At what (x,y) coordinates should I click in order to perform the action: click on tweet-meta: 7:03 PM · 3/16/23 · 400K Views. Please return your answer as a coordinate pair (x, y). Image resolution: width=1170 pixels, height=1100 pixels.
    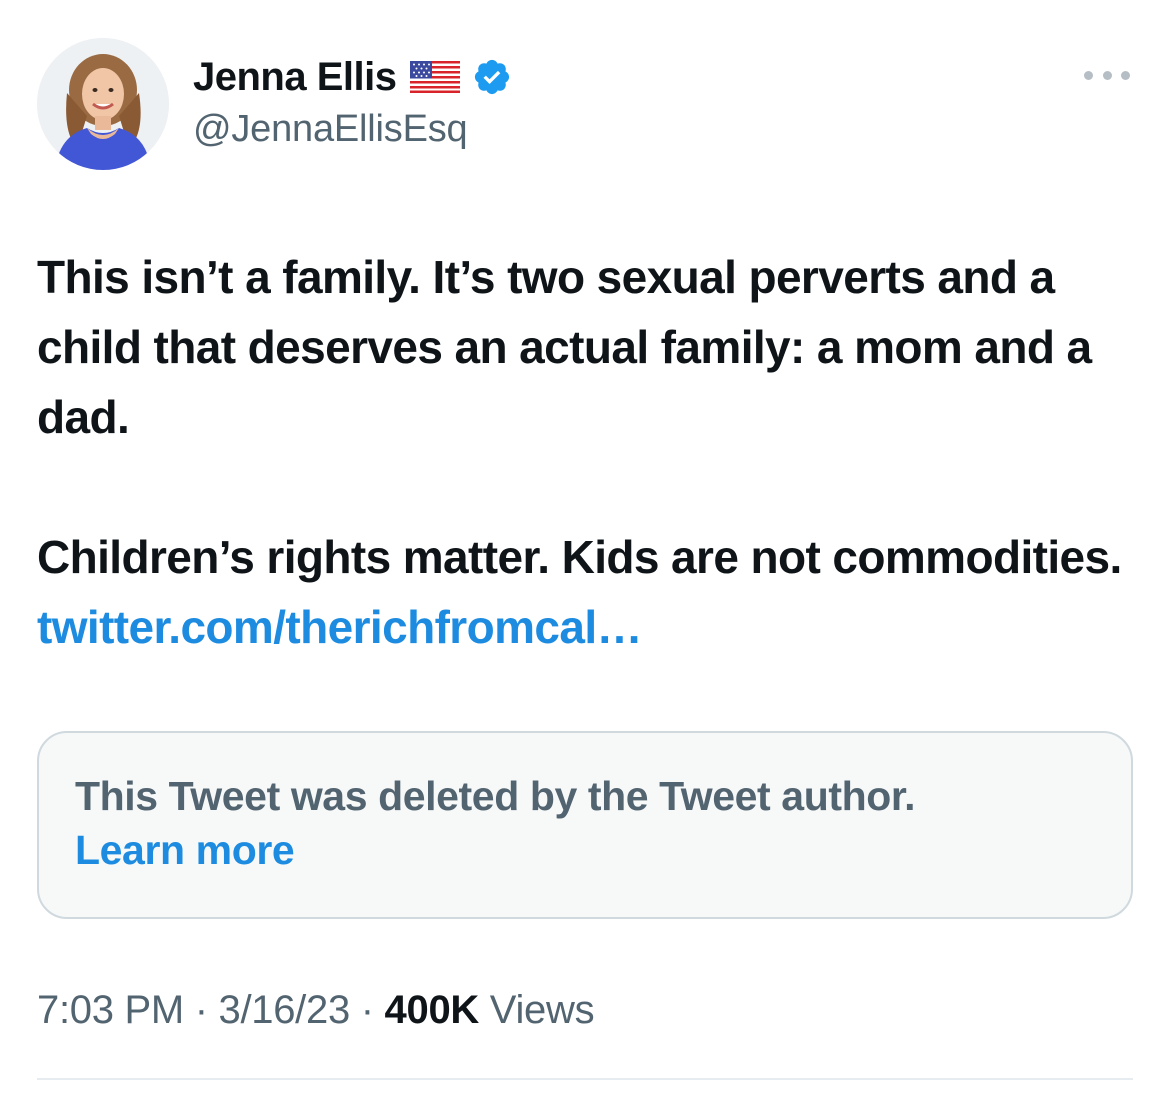
    Looking at the image, I should click on (316, 1010).